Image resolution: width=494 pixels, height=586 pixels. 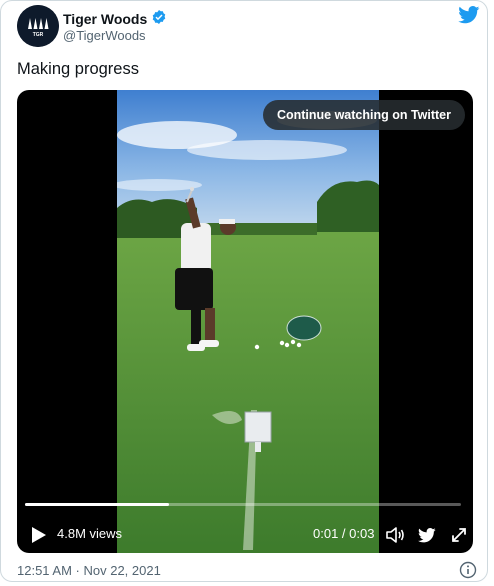 What do you see at coordinates (344, 533) in the screenshot?
I see `video-time: 0:01 / 0:03` at bounding box center [344, 533].